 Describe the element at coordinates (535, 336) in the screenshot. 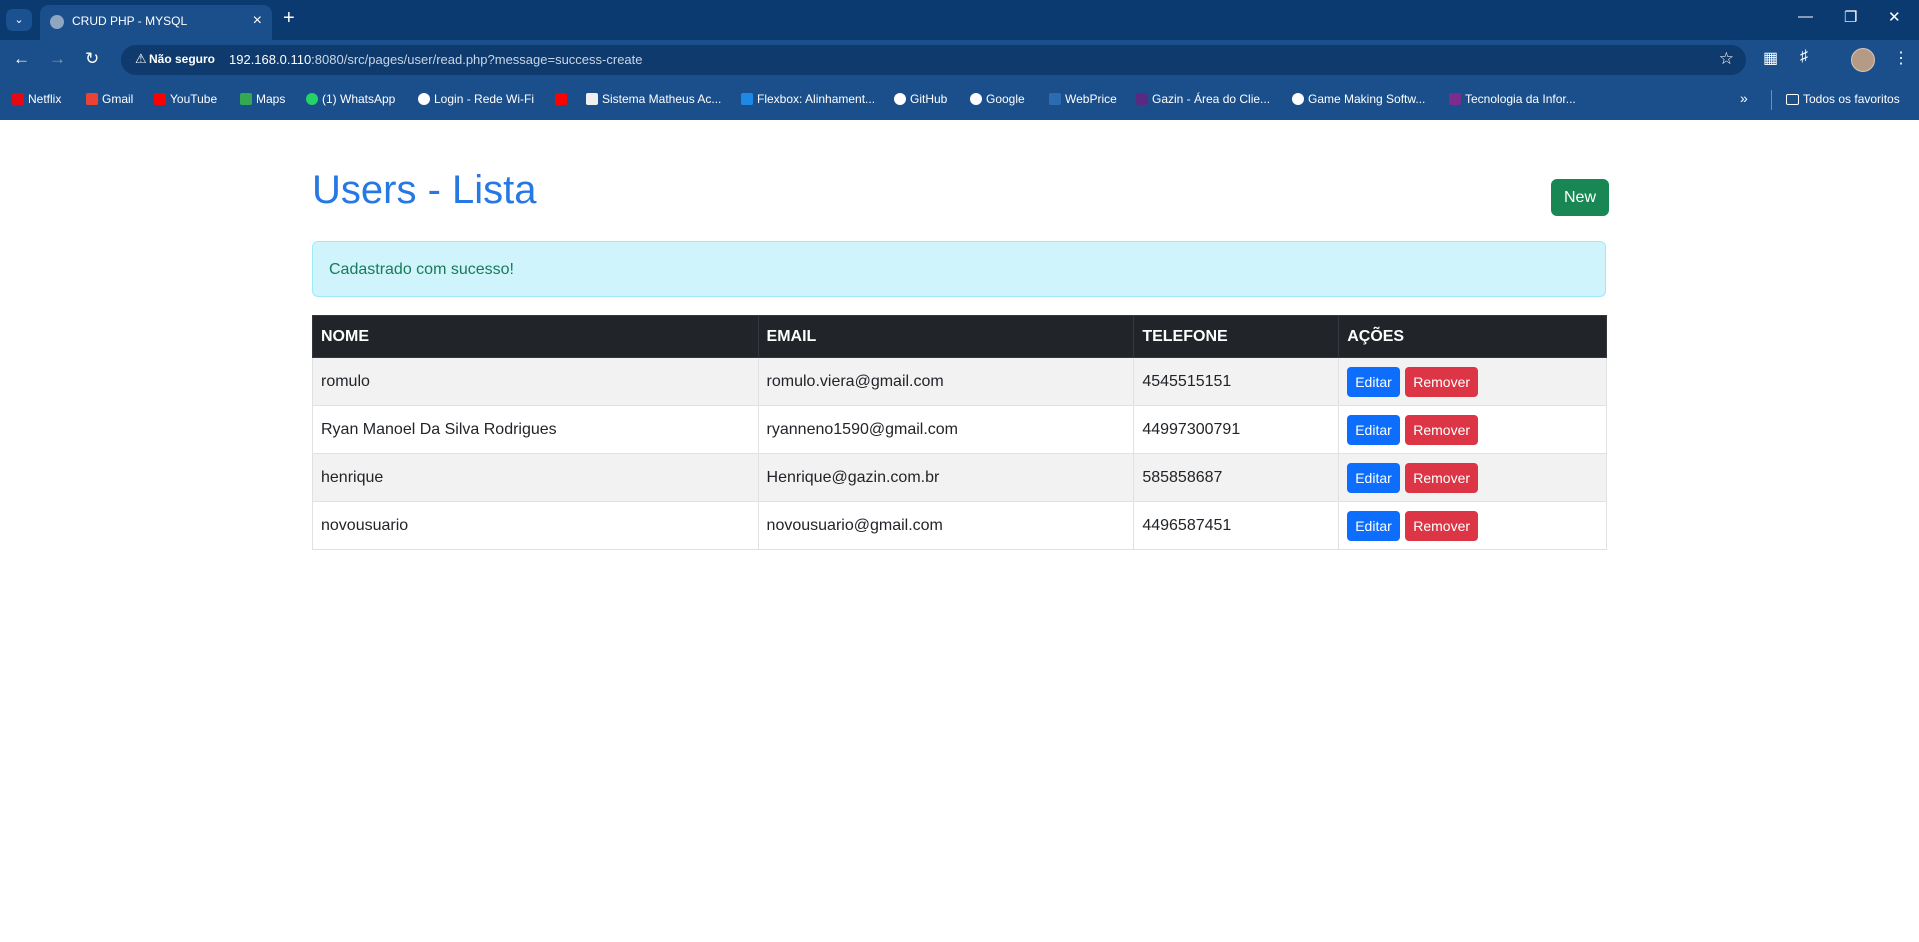

I see `header-nome: NOME` at that location.